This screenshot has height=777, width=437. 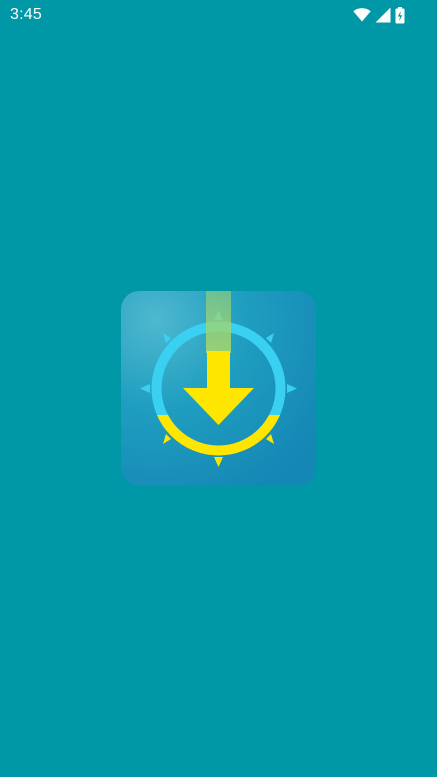 I want to click on status-bar: 3:45, so click(x=218, y=15).